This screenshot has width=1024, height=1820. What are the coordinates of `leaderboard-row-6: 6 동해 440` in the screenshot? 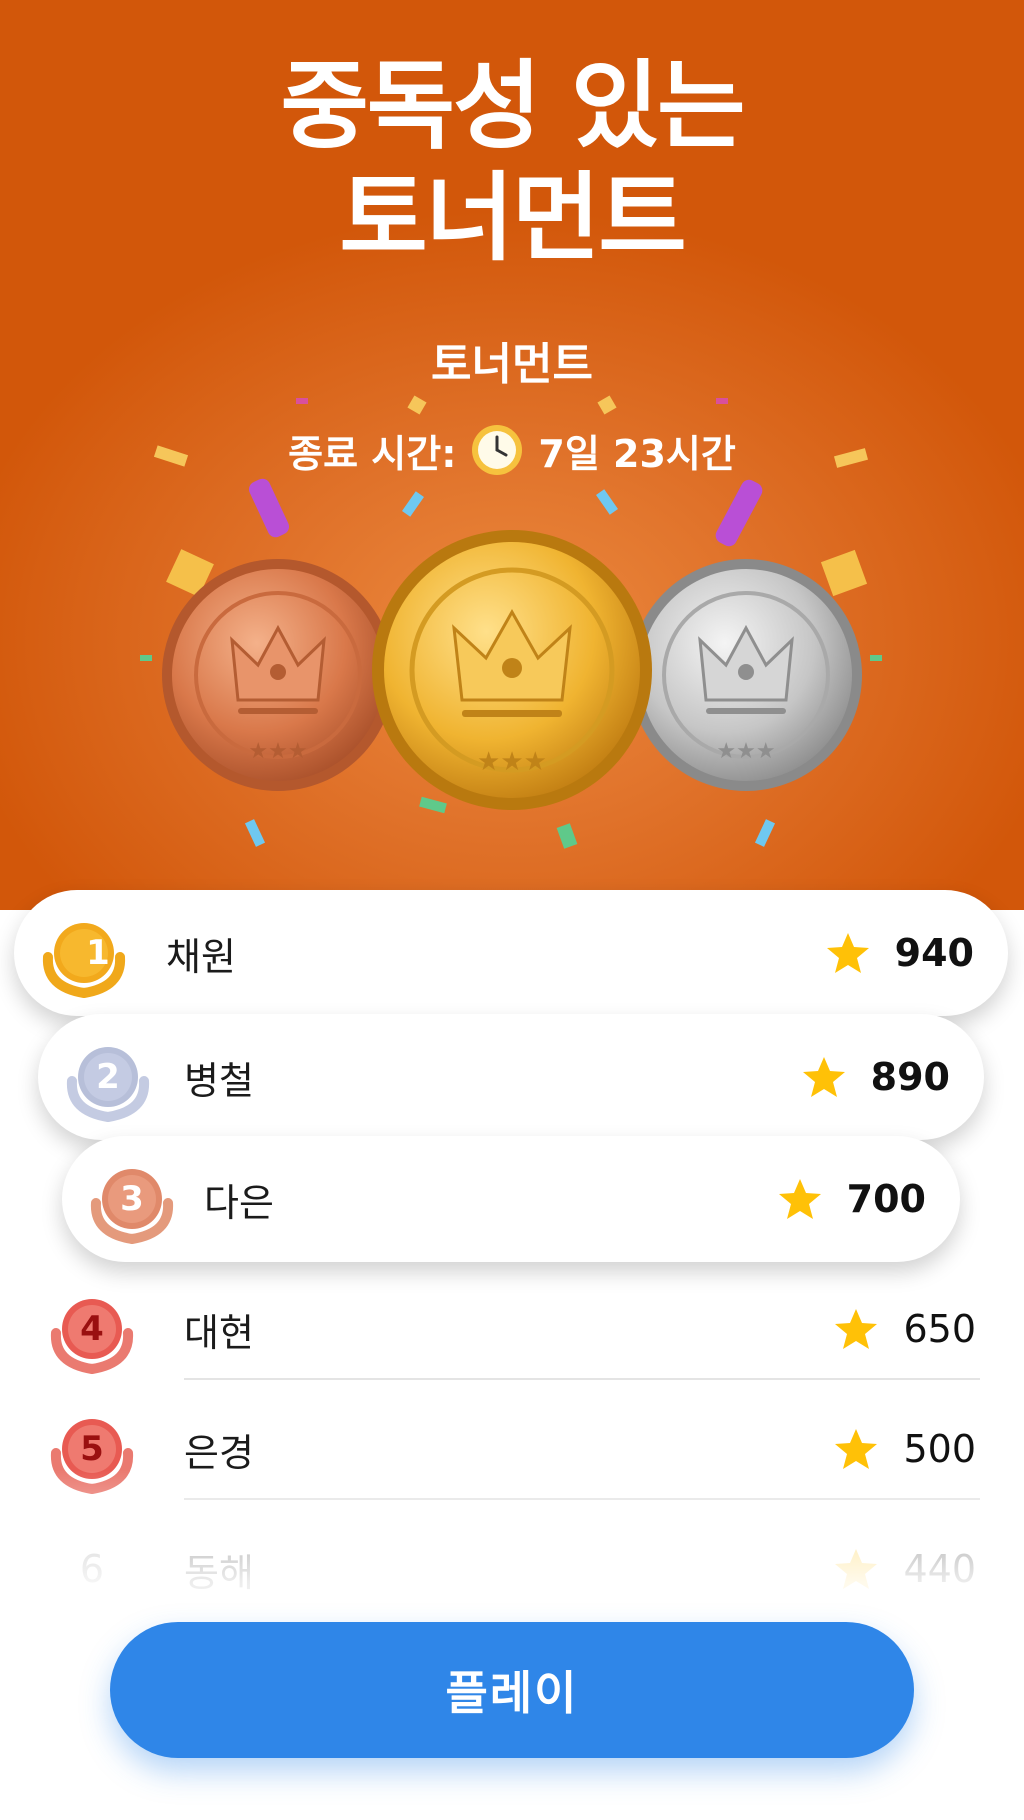 It's located at (512, 1569).